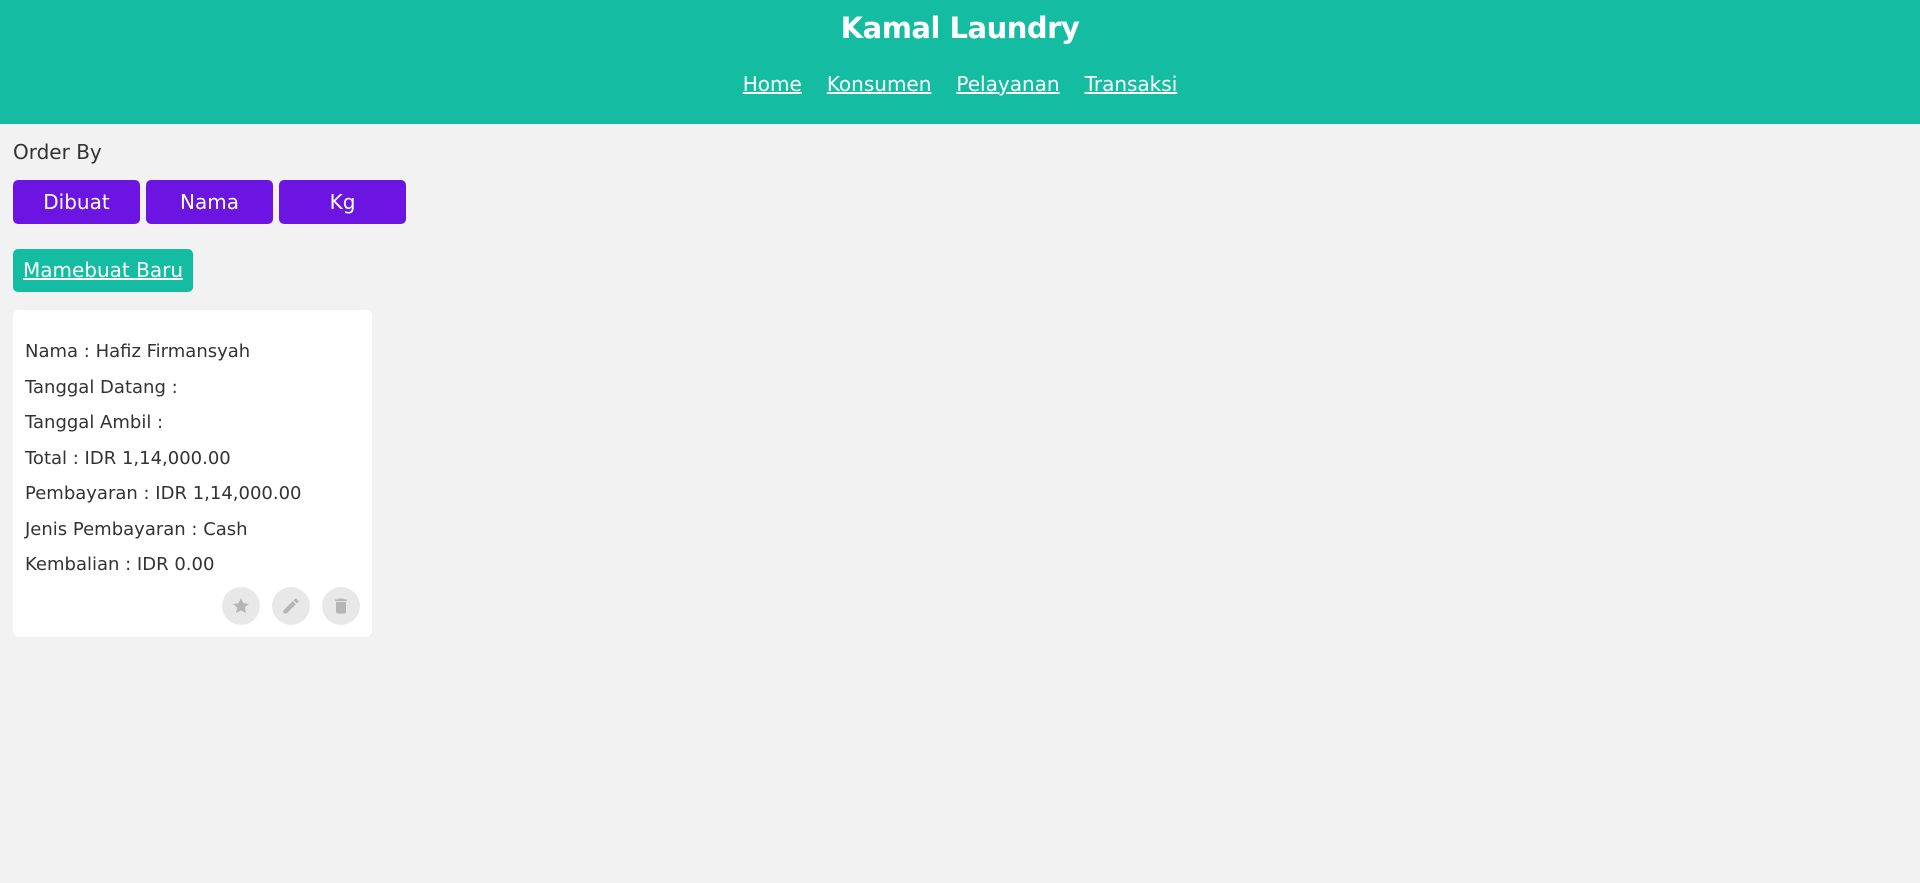  I want to click on favorite-button, so click(241, 606).